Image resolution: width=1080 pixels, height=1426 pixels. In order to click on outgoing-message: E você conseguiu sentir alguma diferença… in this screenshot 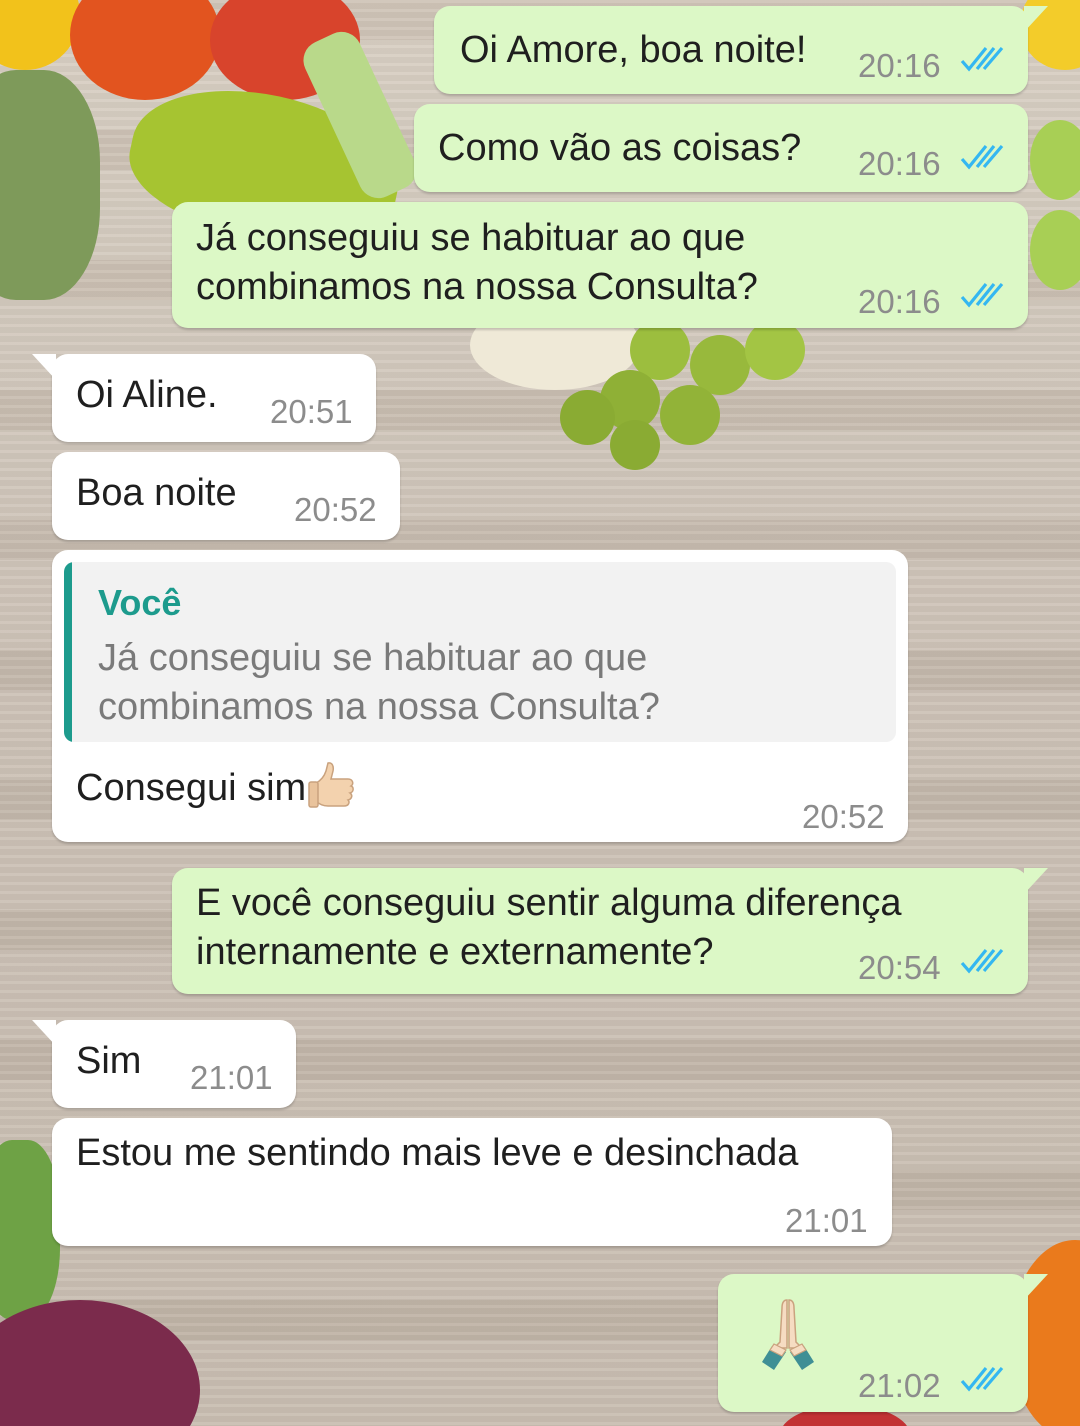, I will do `click(610, 931)`.